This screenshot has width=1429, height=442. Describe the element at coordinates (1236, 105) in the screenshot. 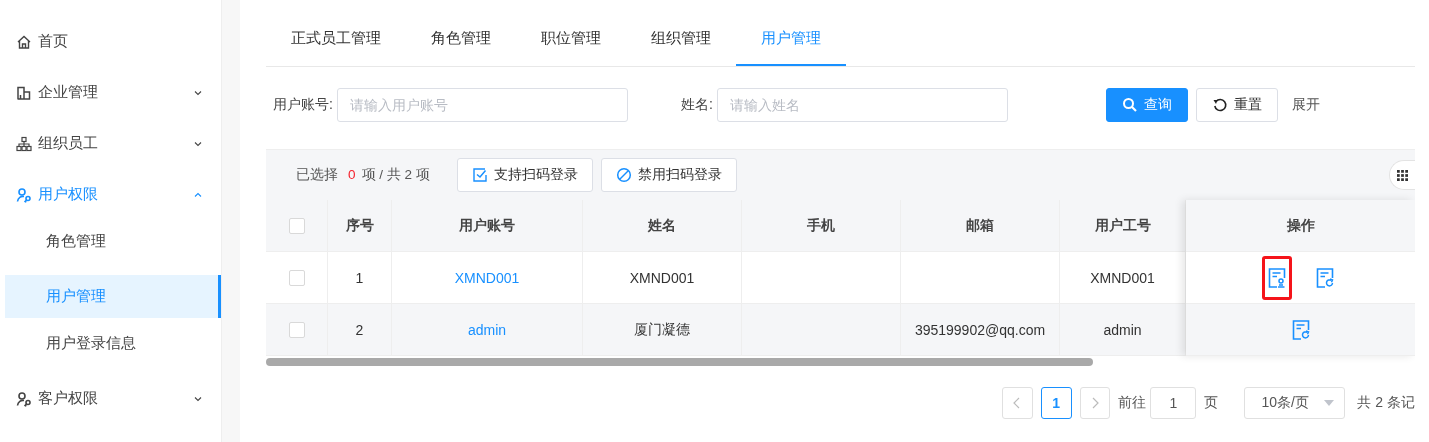

I see `reset-button: 重置` at that location.